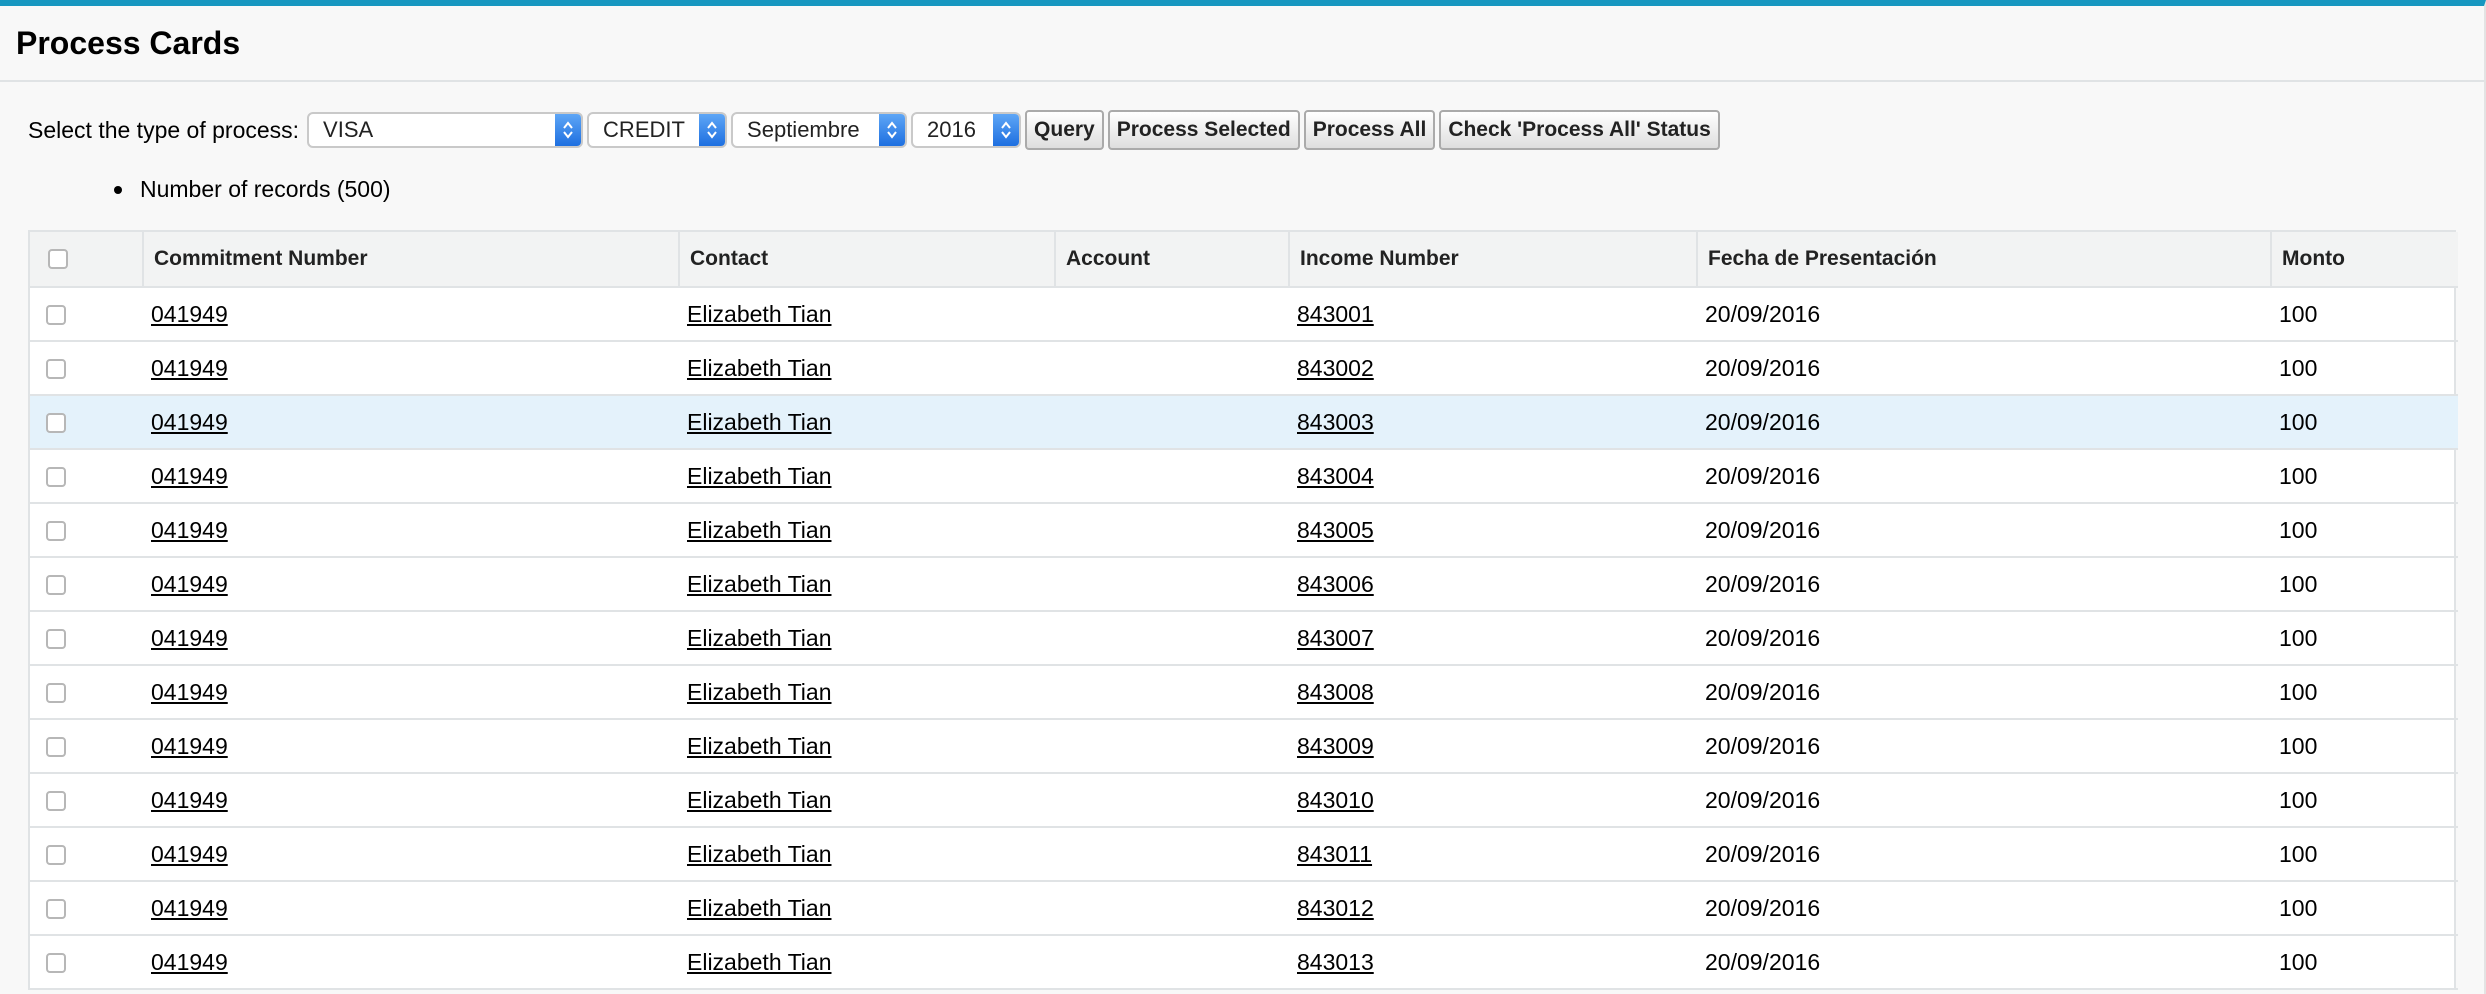 The image size is (2486, 994). Describe the element at coordinates (1334, 854) in the screenshot. I see `income-link: 843011` at that location.